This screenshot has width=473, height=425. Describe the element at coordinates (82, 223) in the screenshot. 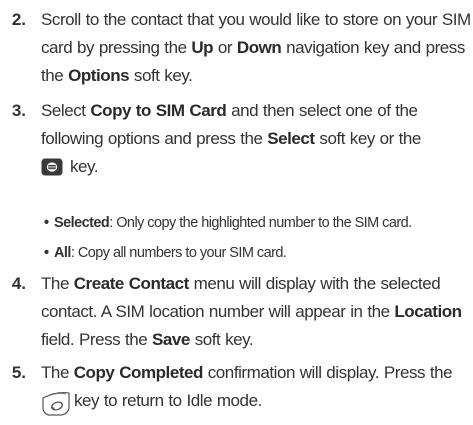

I see `bullet-label: Selected` at that location.